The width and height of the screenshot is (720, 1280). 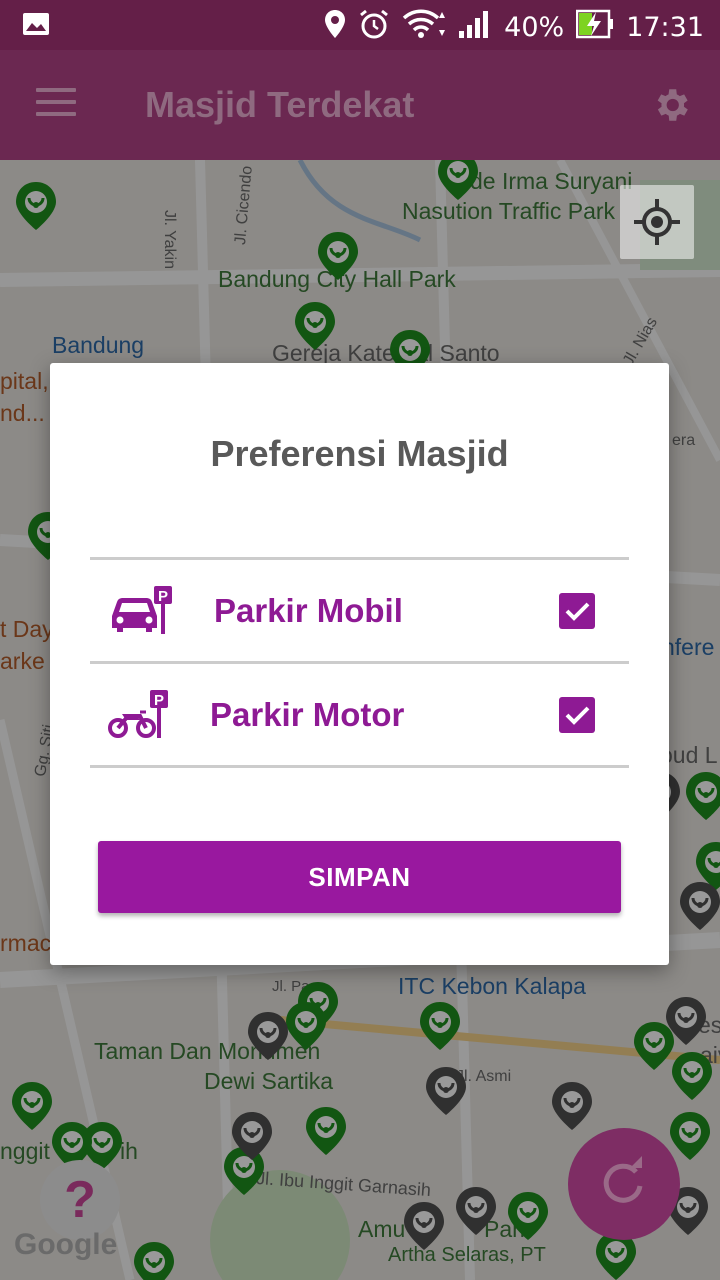 What do you see at coordinates (534, 27) in the screenshot?
I see `battery-percent: 40%` at bounding box center [534, 27].